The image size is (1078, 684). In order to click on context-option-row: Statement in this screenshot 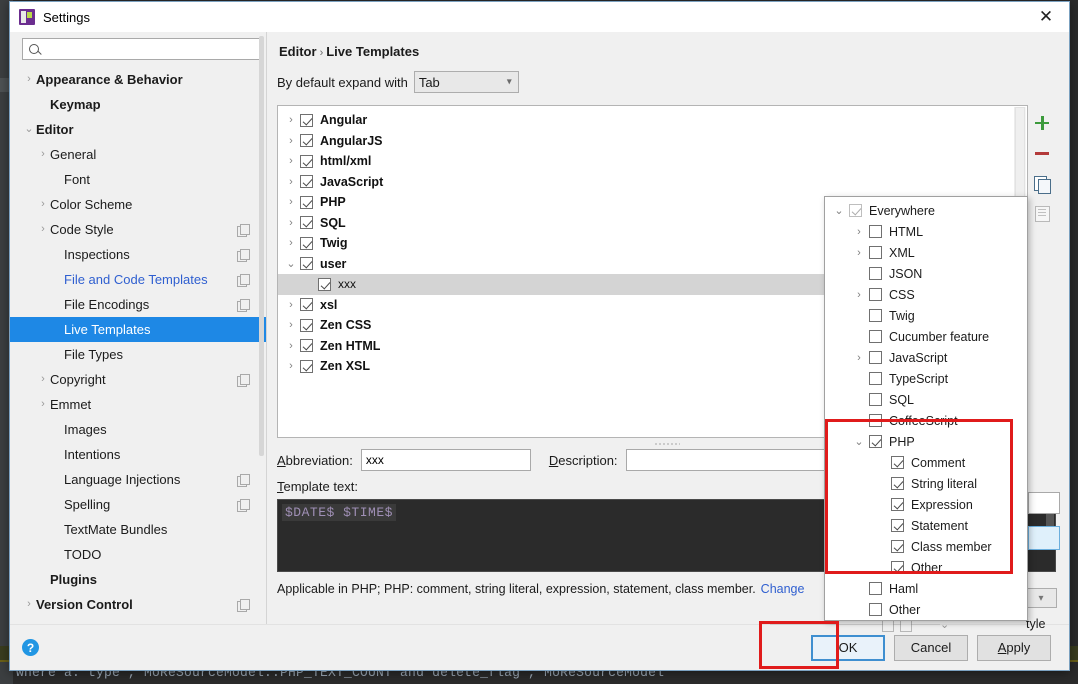, I will do `click(926, 525)`.